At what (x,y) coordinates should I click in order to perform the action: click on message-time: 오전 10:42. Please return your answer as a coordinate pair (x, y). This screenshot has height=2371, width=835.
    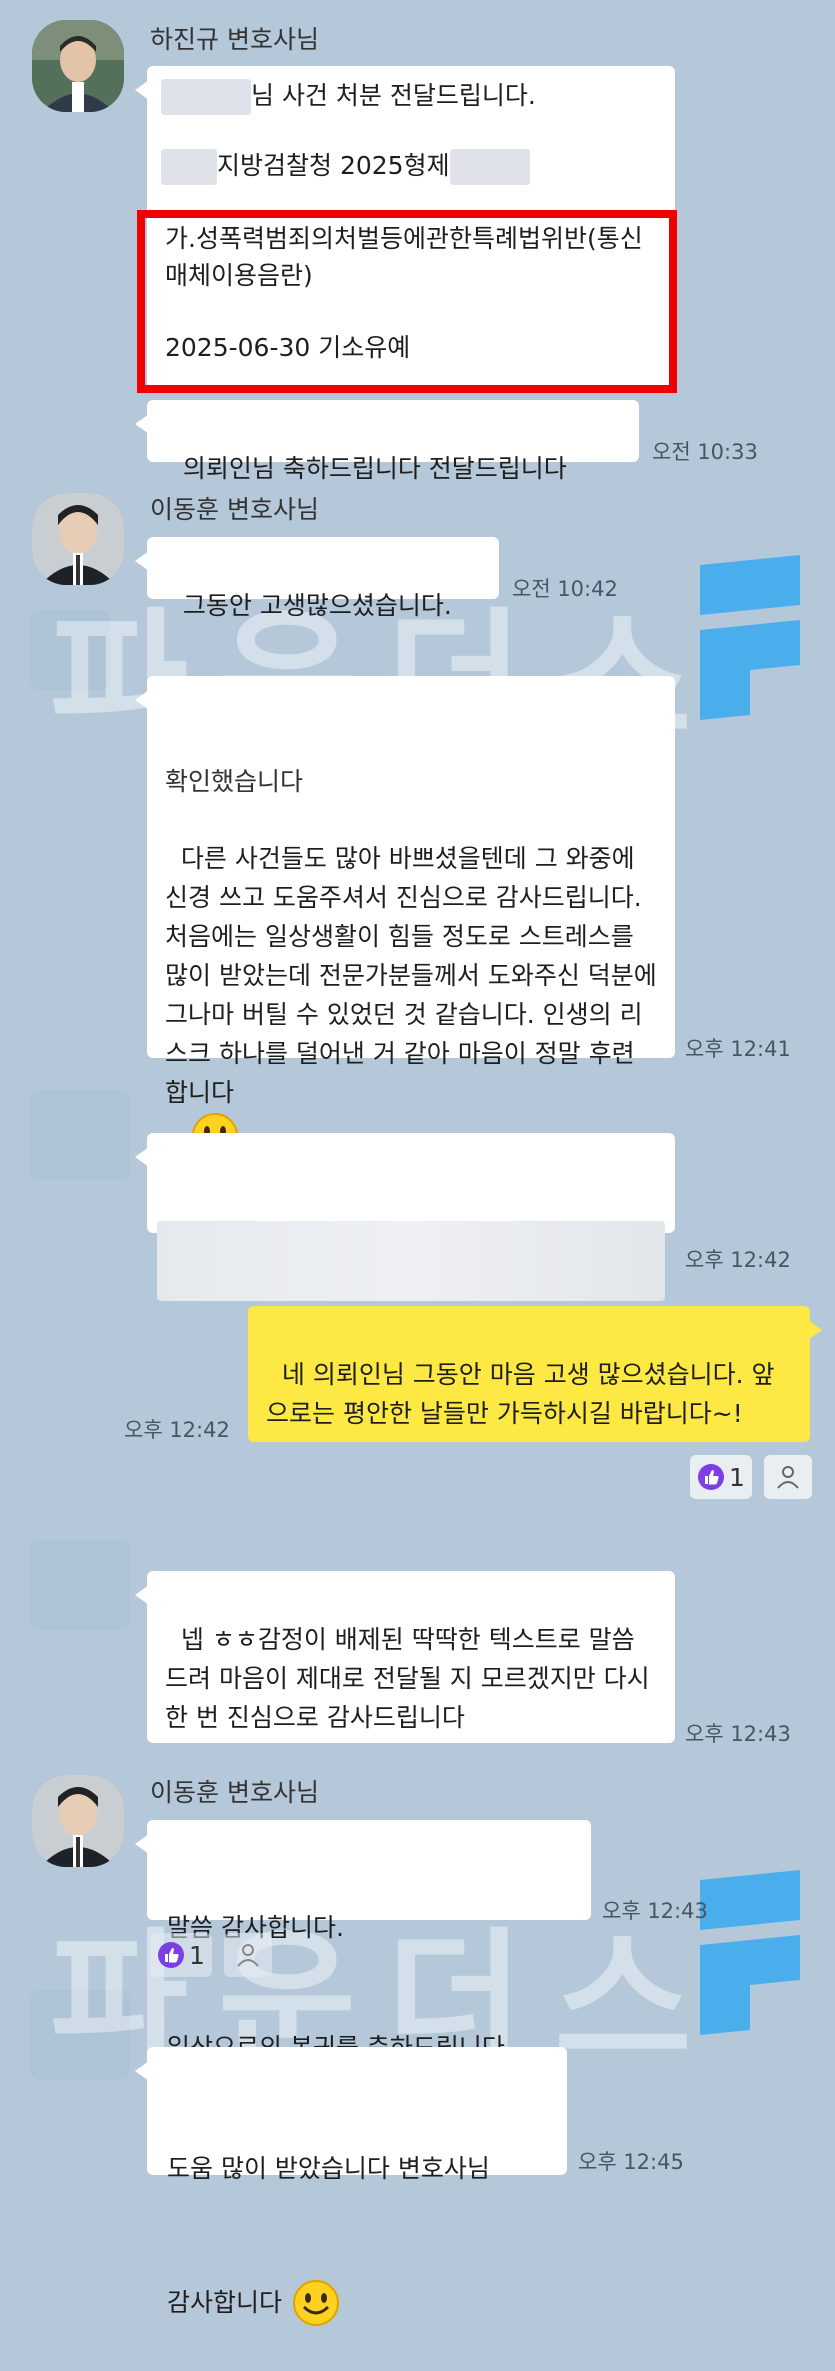
    Looking at the image, I should click on (565, 589).